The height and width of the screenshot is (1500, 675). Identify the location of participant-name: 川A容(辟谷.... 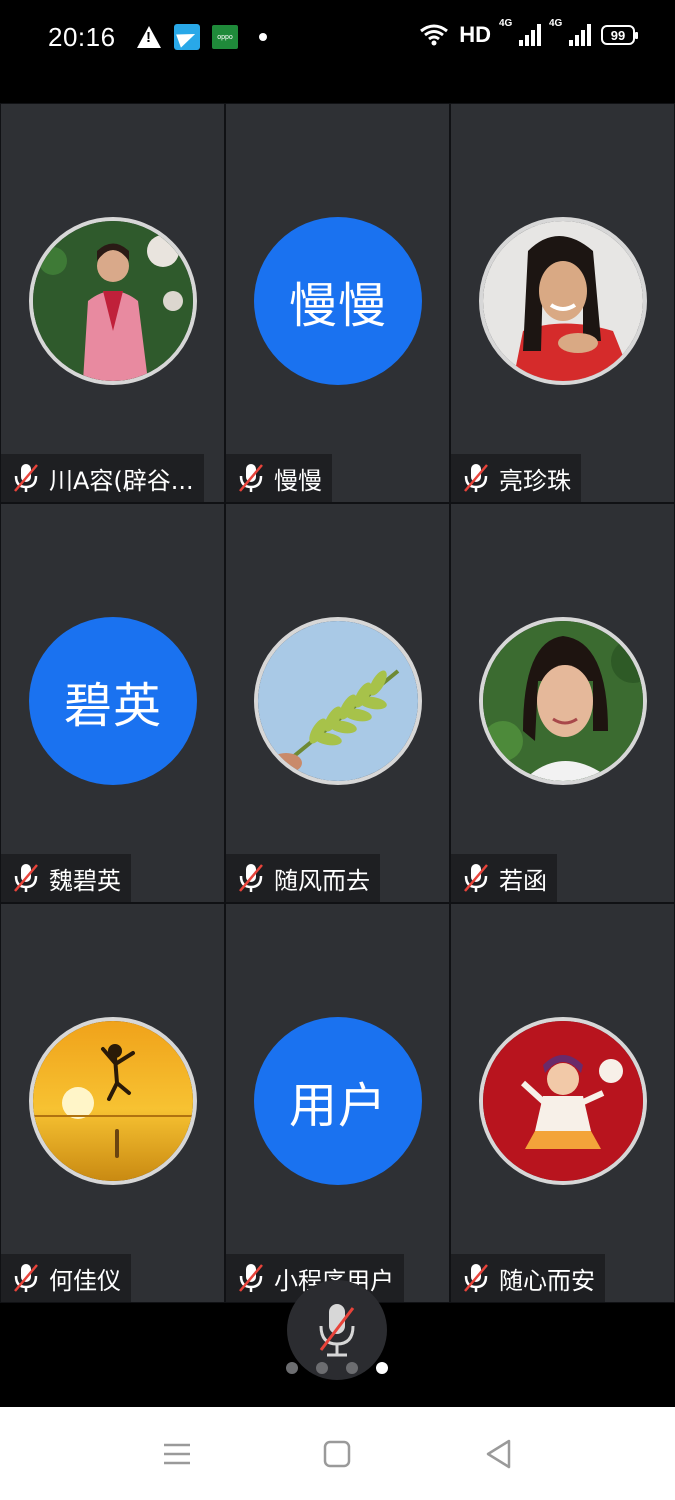
(121, 480).